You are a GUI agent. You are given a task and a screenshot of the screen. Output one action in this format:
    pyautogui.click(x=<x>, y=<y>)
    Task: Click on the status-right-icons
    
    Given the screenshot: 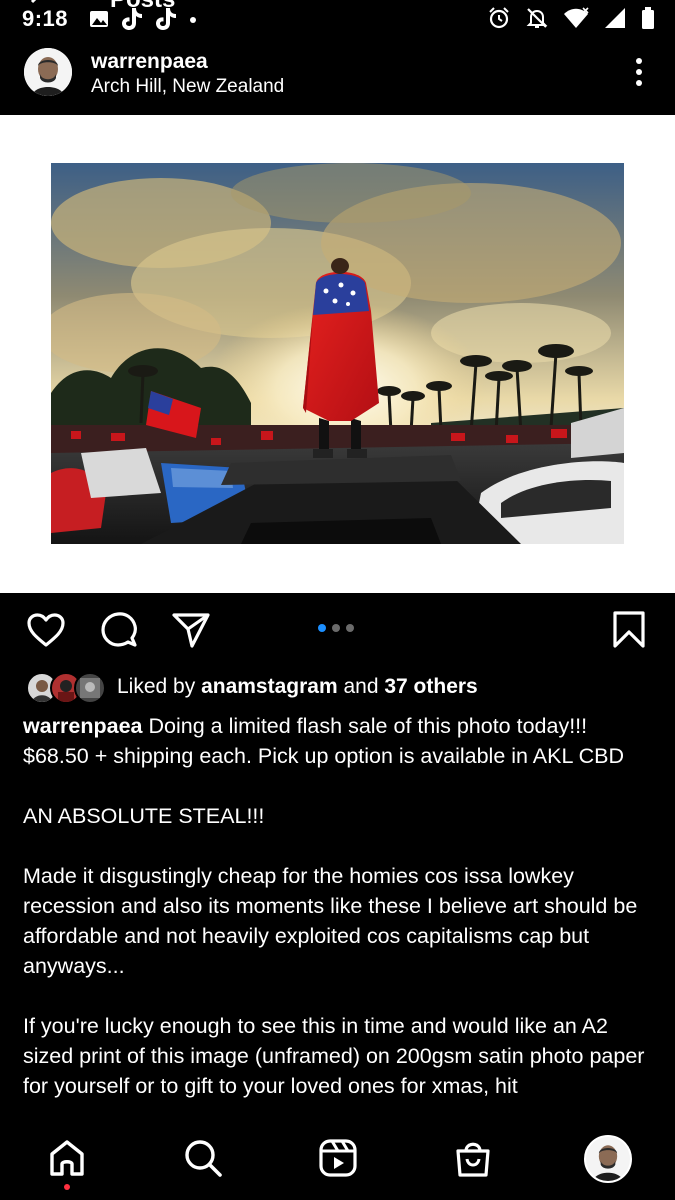 What is the action you would take?
    pyautogui.click(x=571, y=18)
    